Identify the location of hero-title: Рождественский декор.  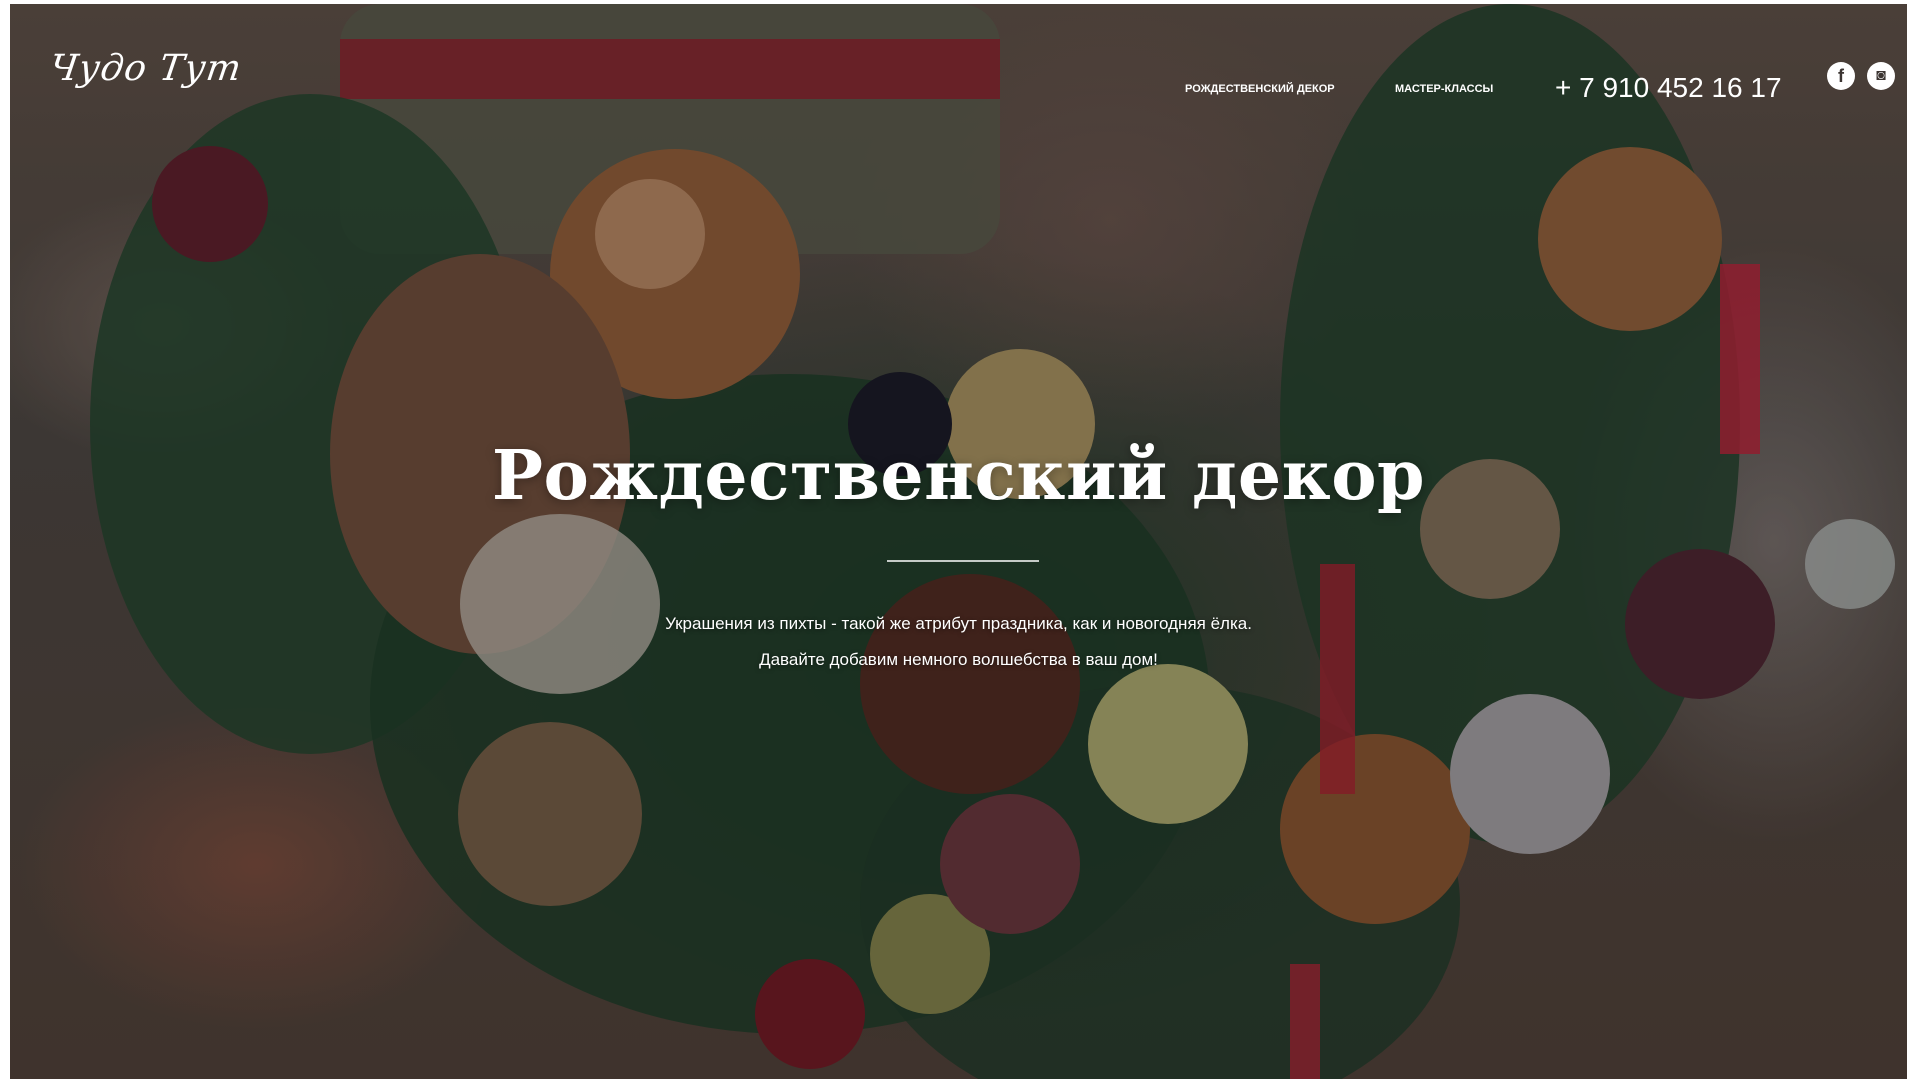
(958, 476).